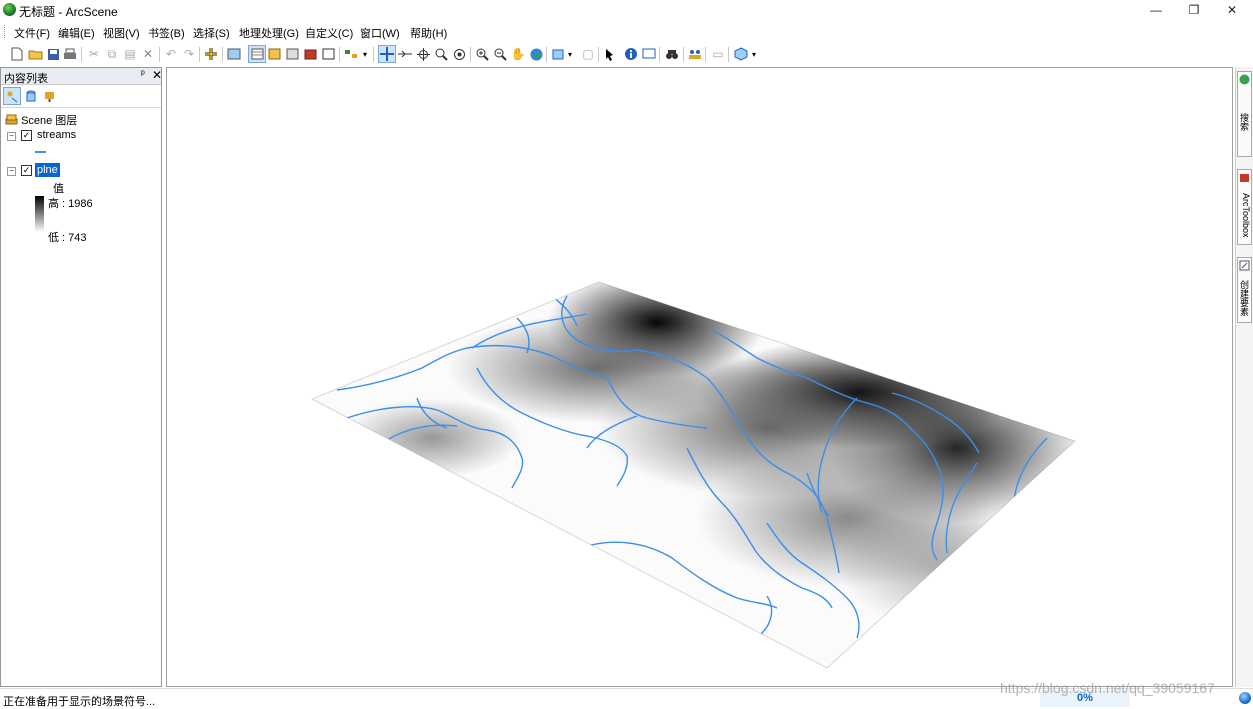  I want to click on search-dock-tab: 搜索, so click(1244, 114).